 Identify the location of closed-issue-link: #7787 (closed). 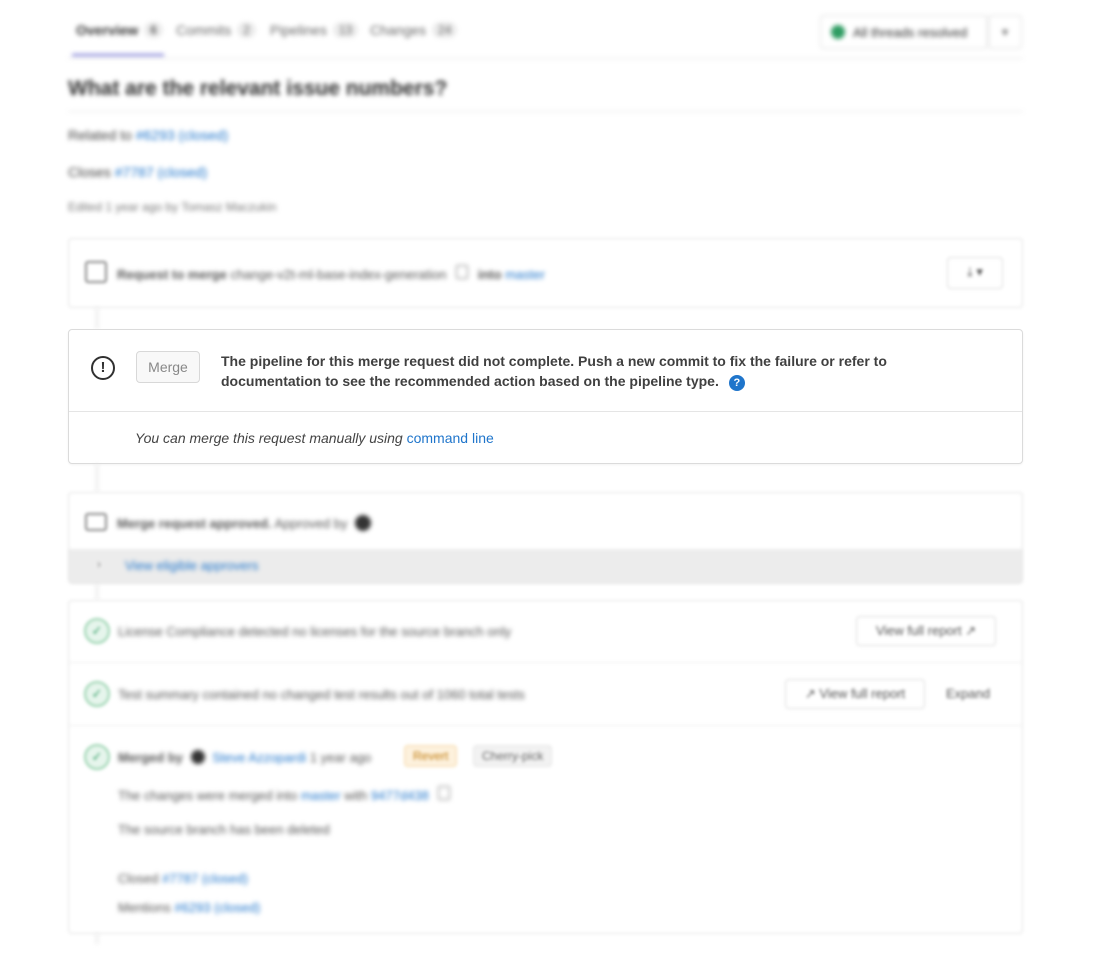
(205, 878).